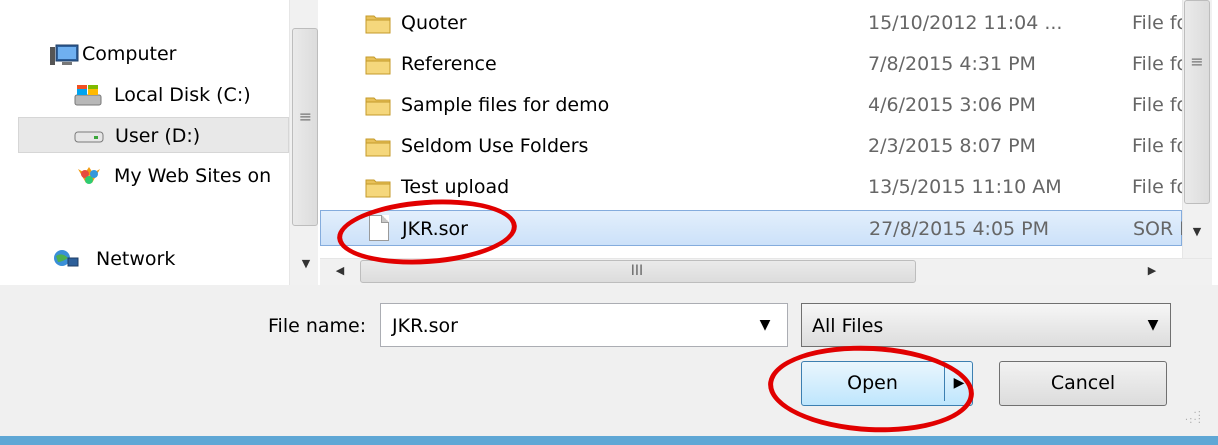 This screenshot has height=445, width=1218. I want to click on nav-item-my-web-sites: My Web Sites on, so click(144, 176).